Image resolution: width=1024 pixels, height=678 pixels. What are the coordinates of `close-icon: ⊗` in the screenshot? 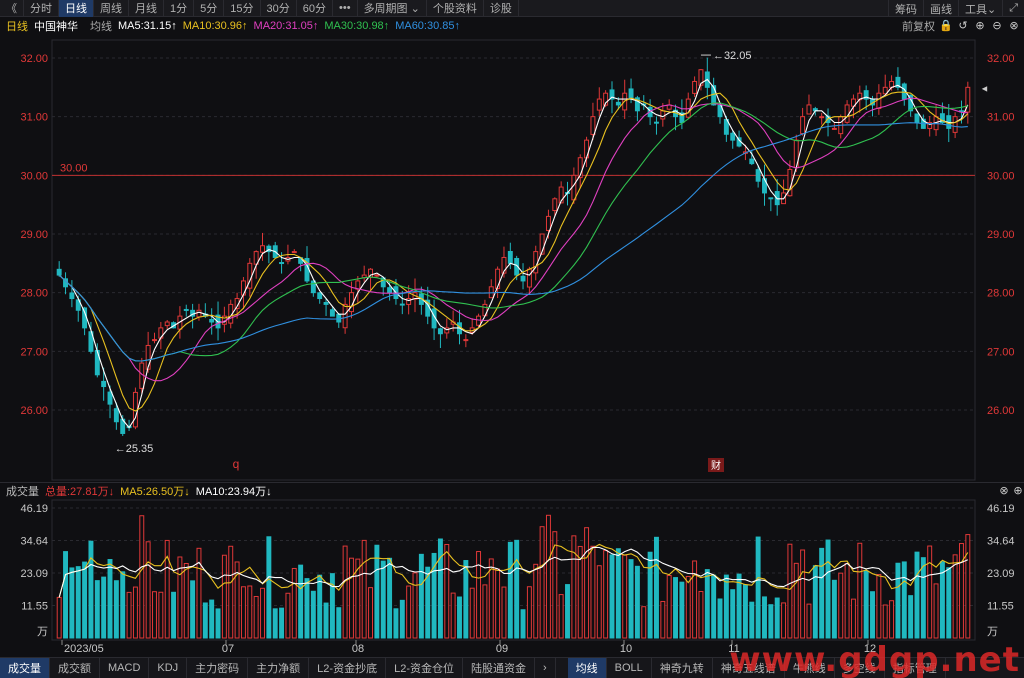 It's located at (1004, 491).